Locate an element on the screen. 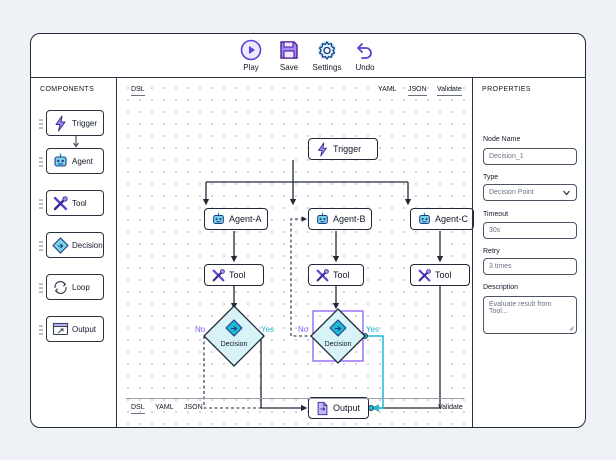 This screenshot has width=616, height=460. component-label: Output is located at coordinates (84, 329).